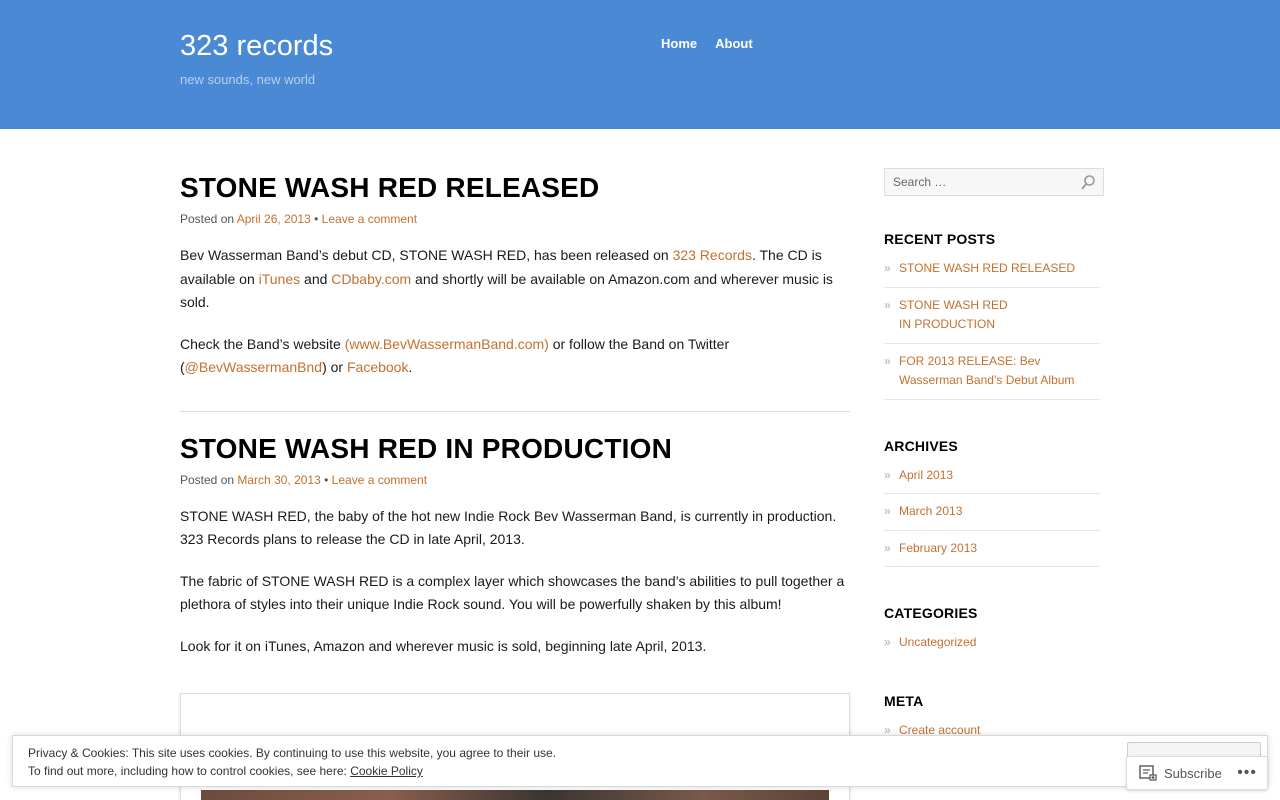 This screenshot has width=1280, height=800. What do you see at coordinates (334, 367) in the screenshot?
I see `text: ) or` at bounding box center [334, 367].